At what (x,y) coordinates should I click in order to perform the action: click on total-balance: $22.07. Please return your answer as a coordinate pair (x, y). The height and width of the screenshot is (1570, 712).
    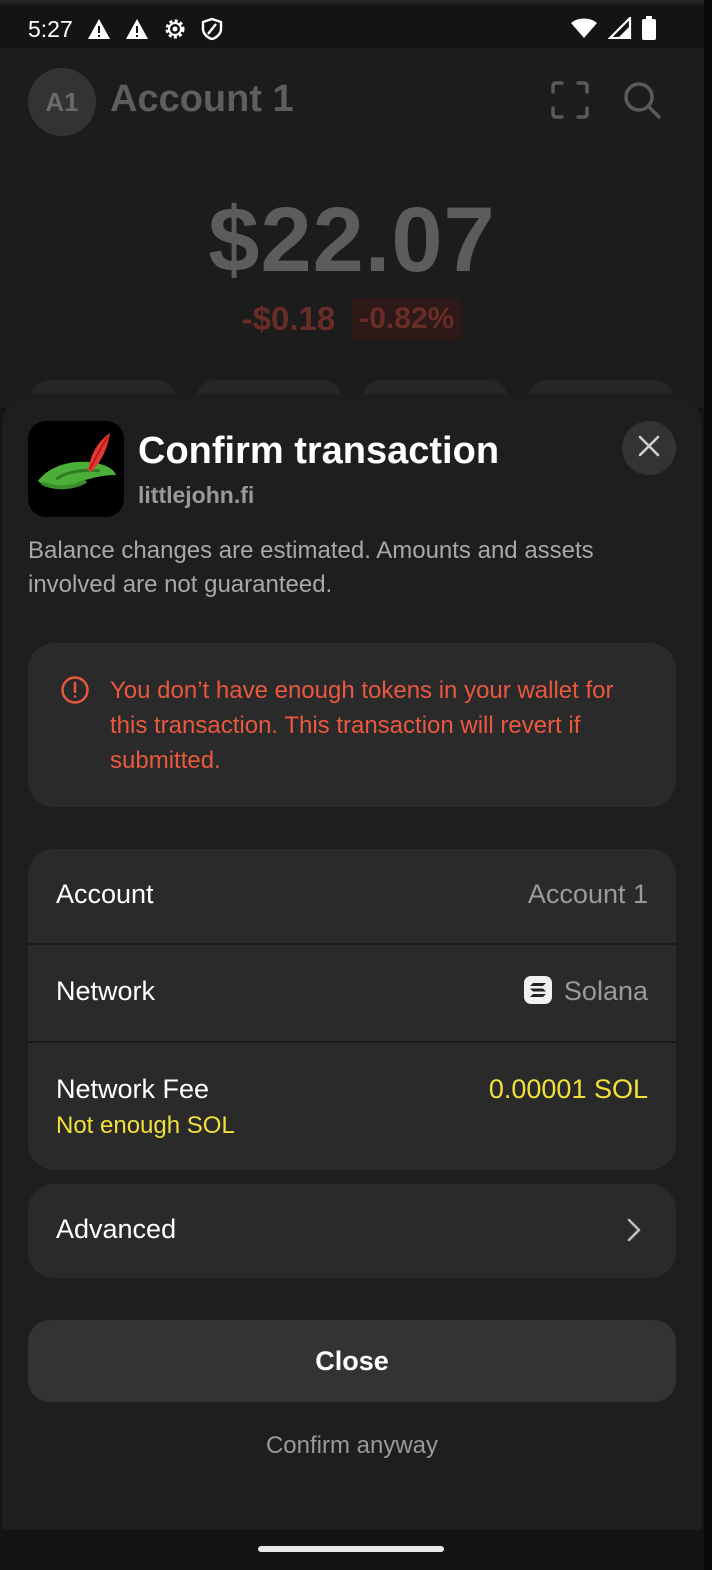
    Looking at the image, I should click on (352, 240).